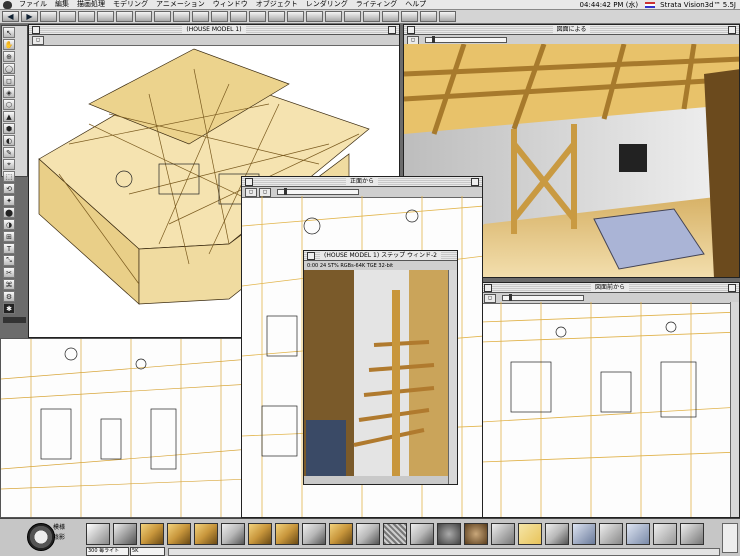  What do you see at coordinates (10, 16) in the screenshot?
I see `back-arrow-button: ◀` at bounding box center [10, 16].